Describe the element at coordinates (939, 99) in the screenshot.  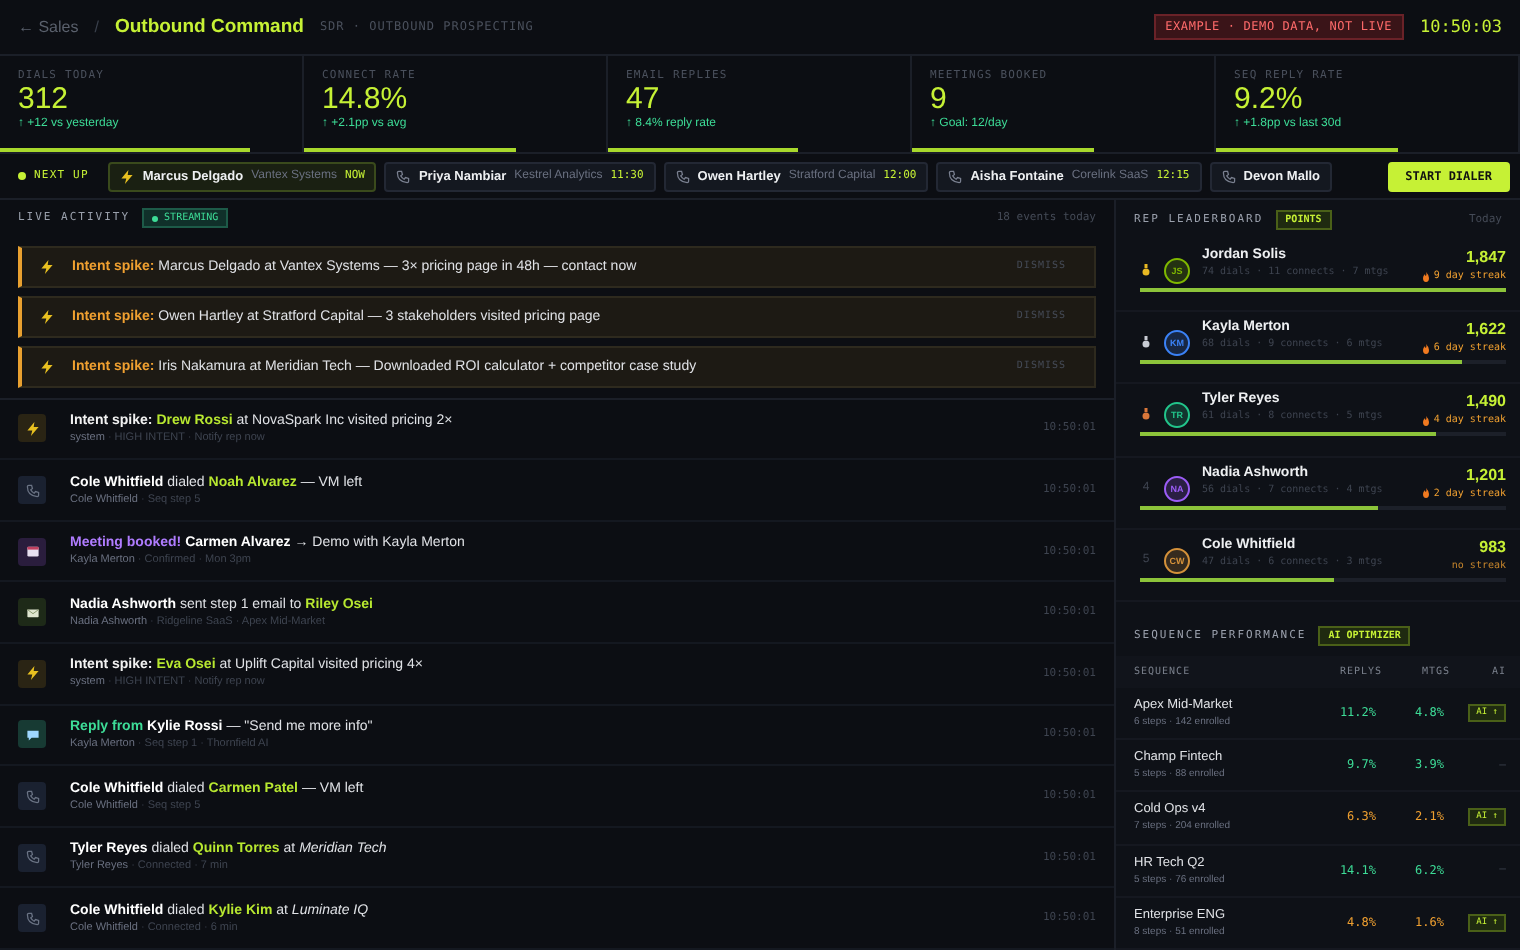
I see `stat-value: 9` at that location.